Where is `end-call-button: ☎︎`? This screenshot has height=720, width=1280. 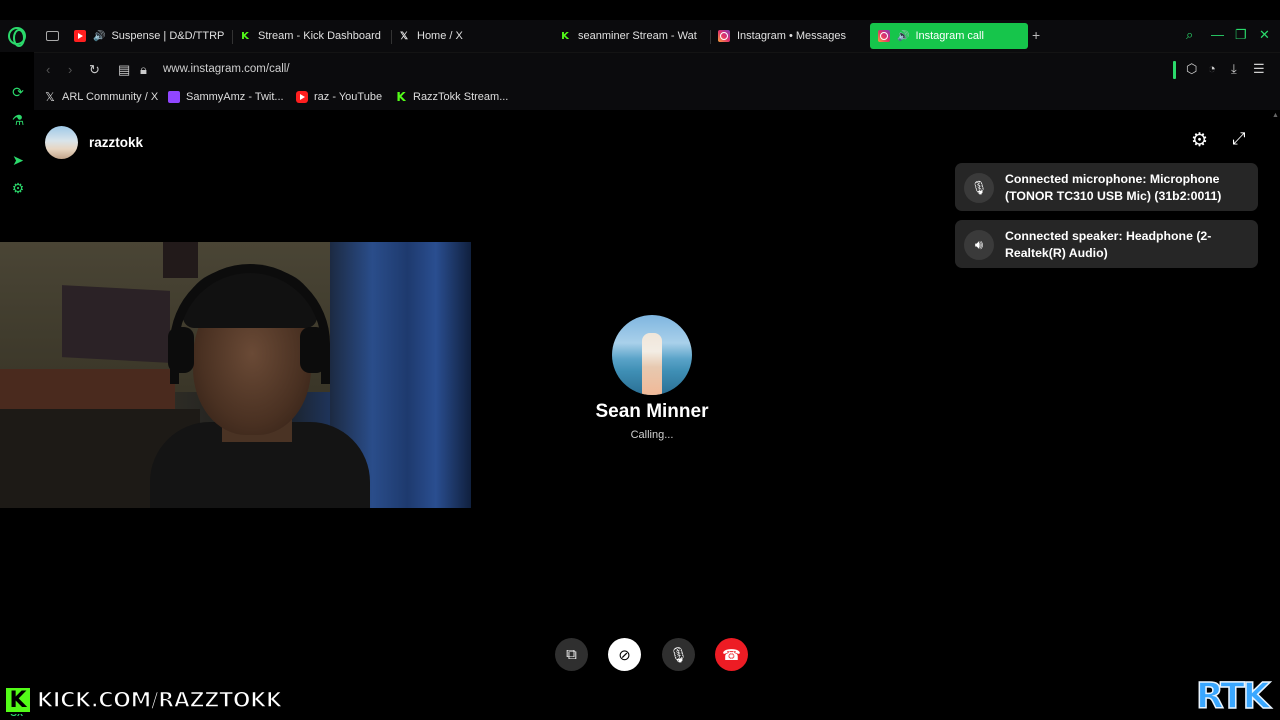 end-call-button: ☎︎ is located at coordinates (731, 654).